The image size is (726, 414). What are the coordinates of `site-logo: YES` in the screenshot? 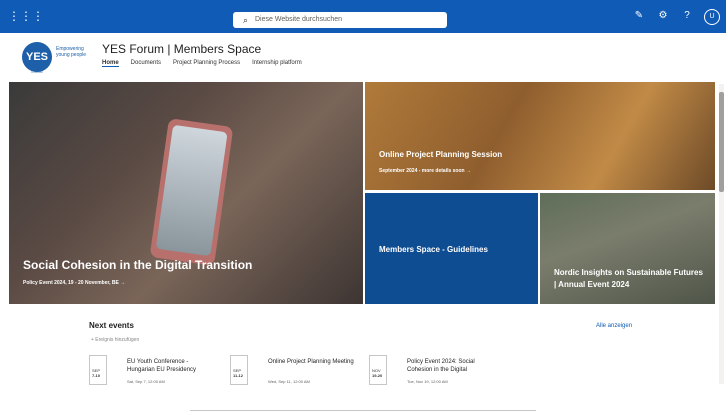 It's located at (37, 57).